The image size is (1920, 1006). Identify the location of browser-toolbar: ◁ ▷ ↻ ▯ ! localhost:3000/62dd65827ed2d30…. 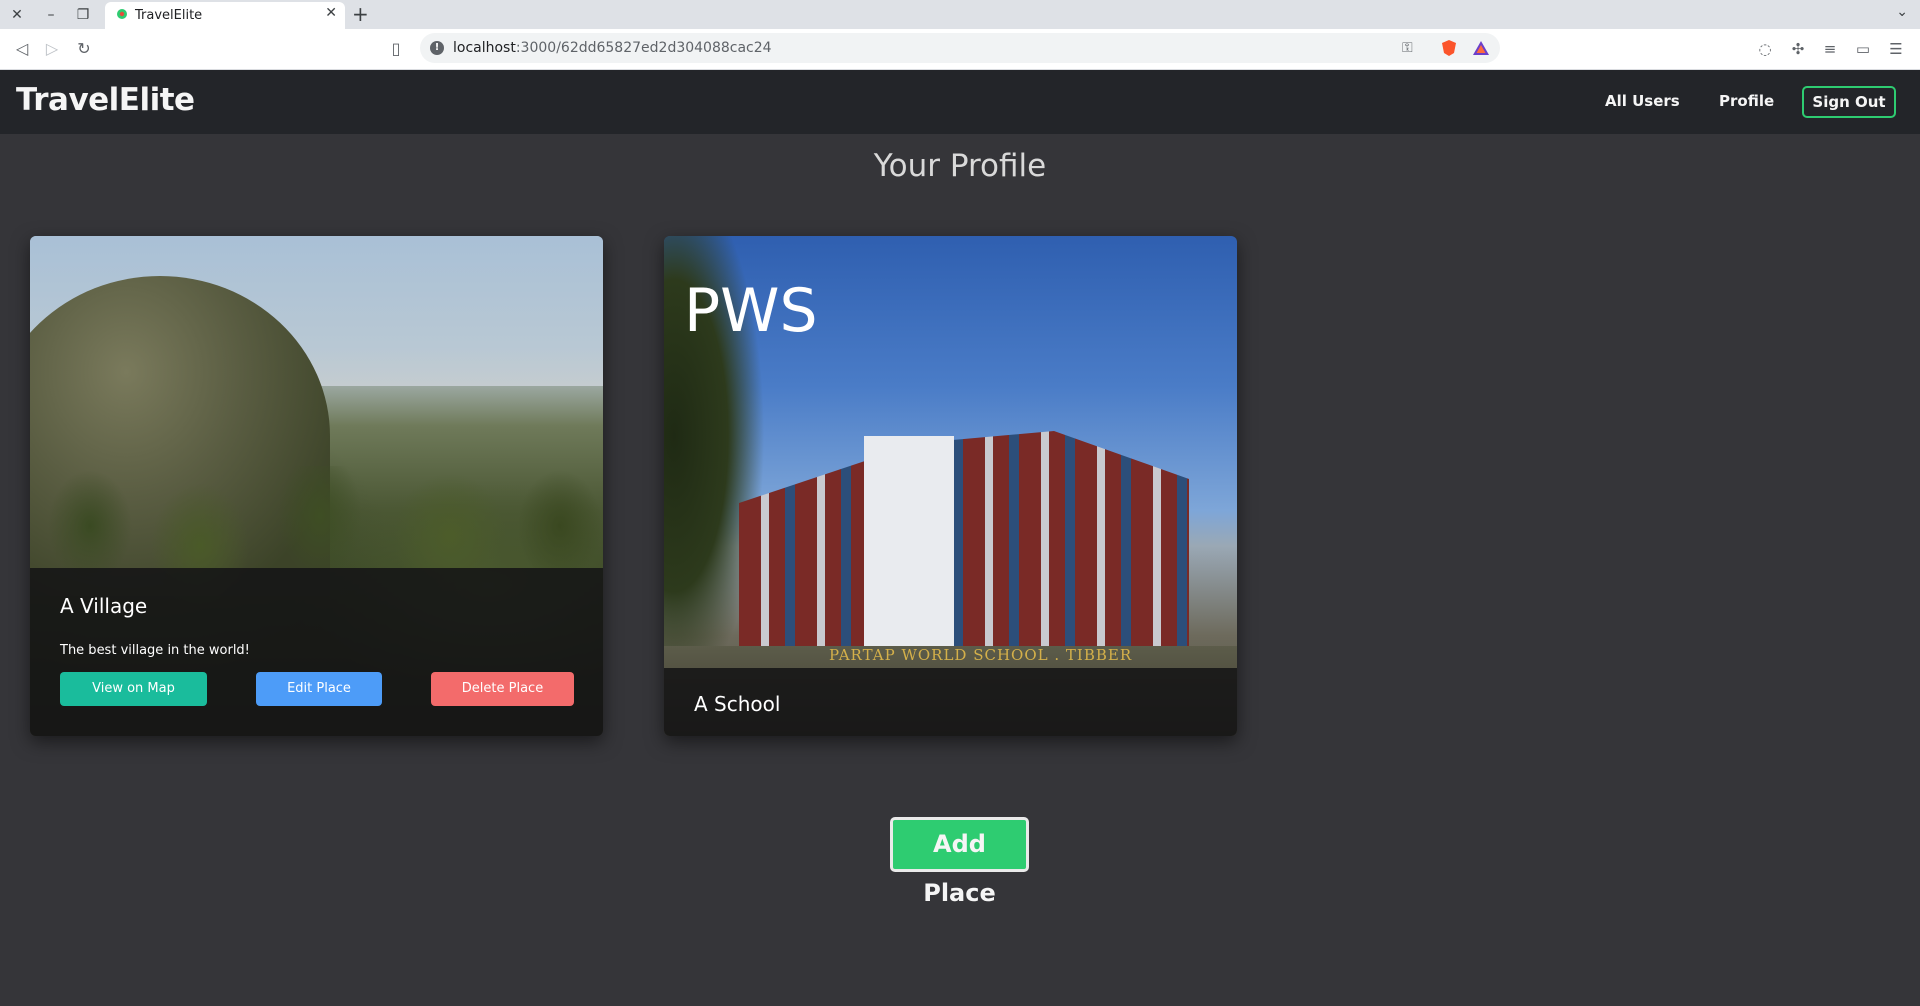
(960, 49).